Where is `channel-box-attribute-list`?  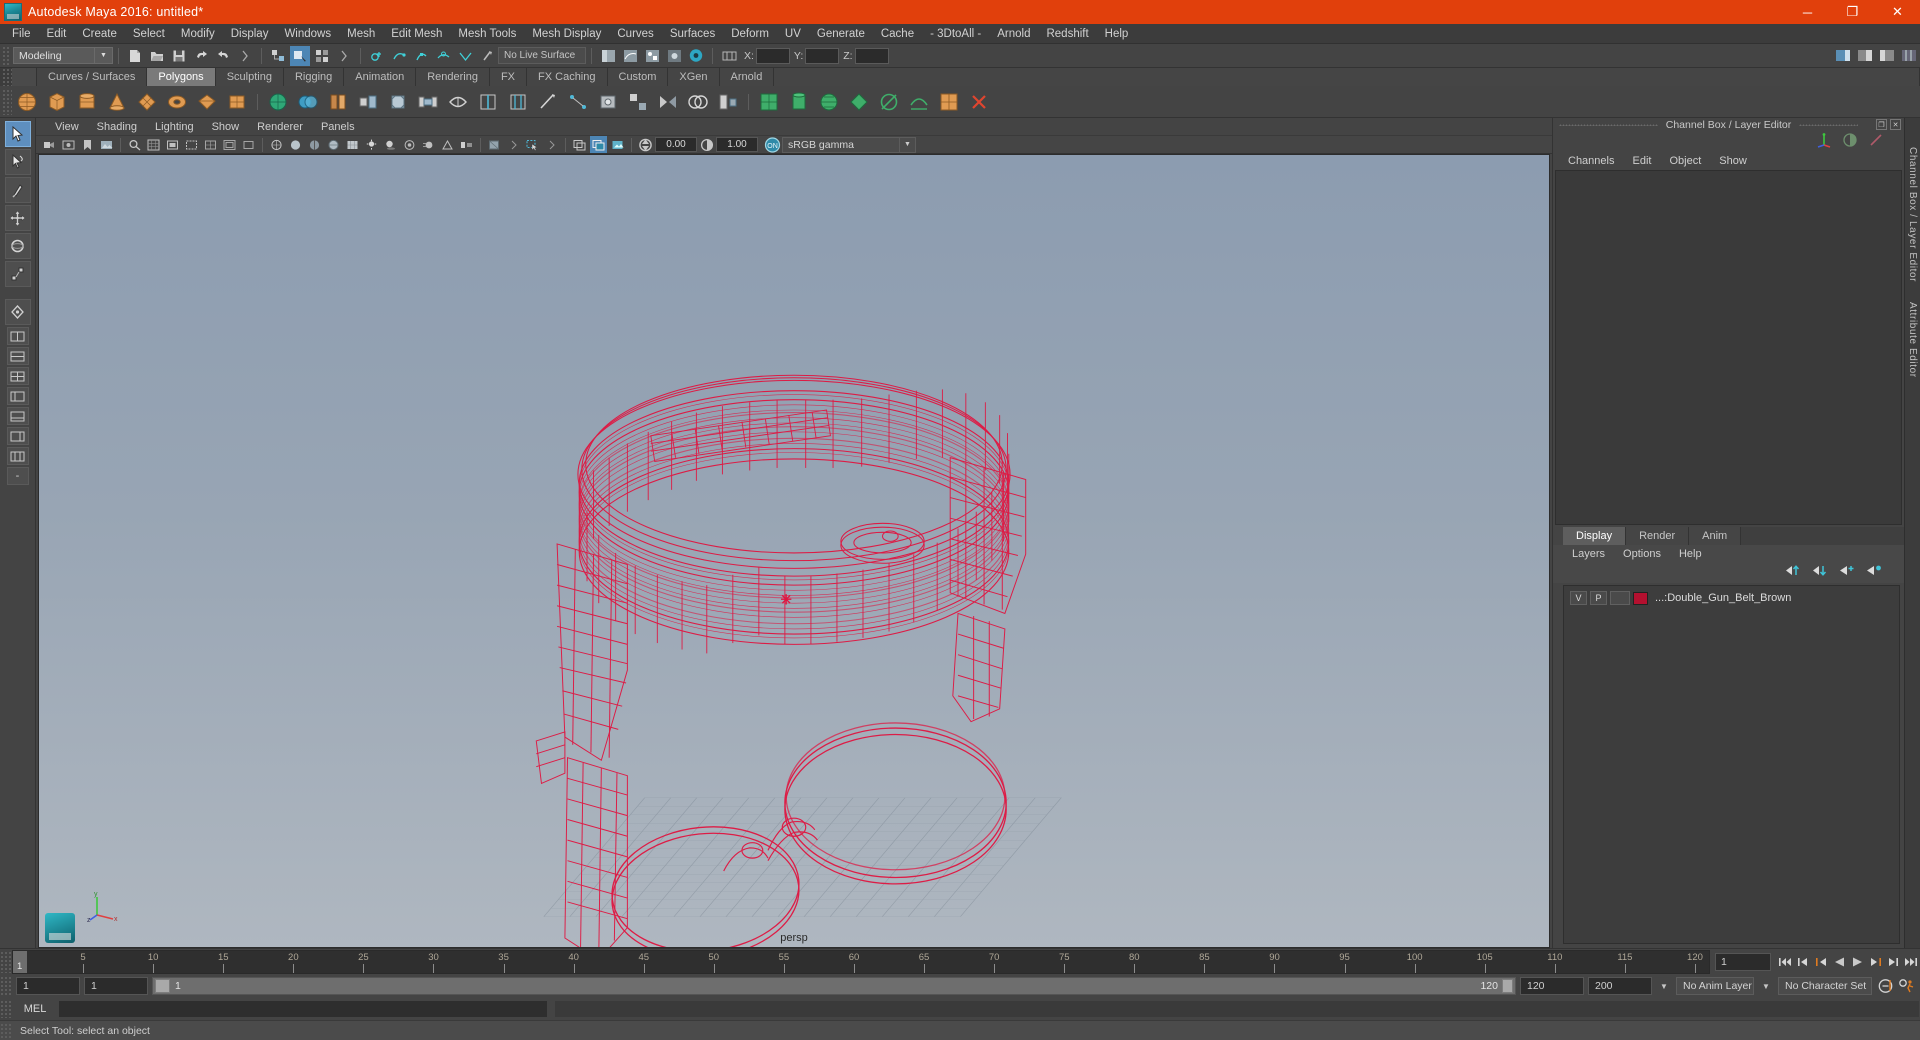 channel-box-attribute-list is located at coordinates (1728, 347).